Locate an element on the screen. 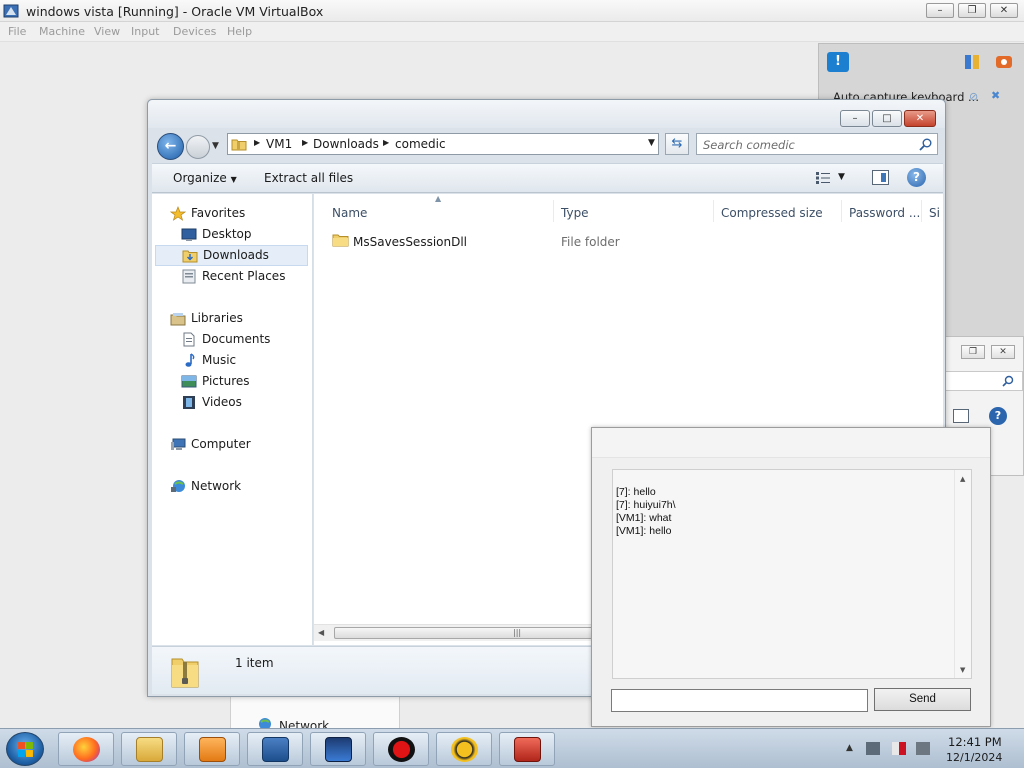 Image resolution: width=1024 pixels, height=768 pixels. toolbox-icon is located at coordinates (527, 749).